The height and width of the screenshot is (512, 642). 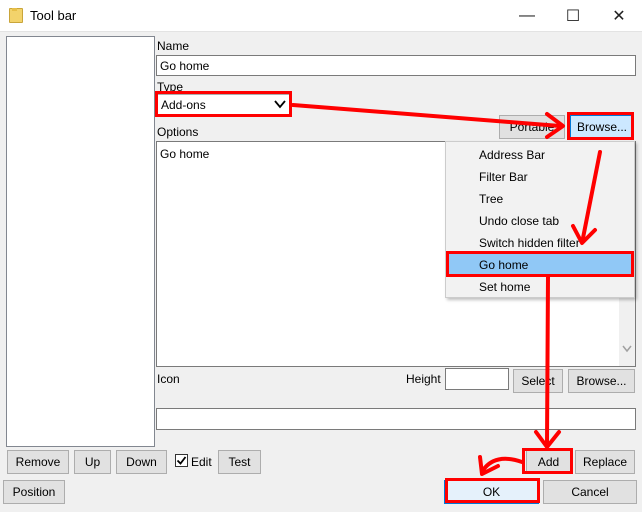 What do you see at coordinates (527, 16) in the screenshot?
I see `minimize-button: —` at bounding box center [527, 16].